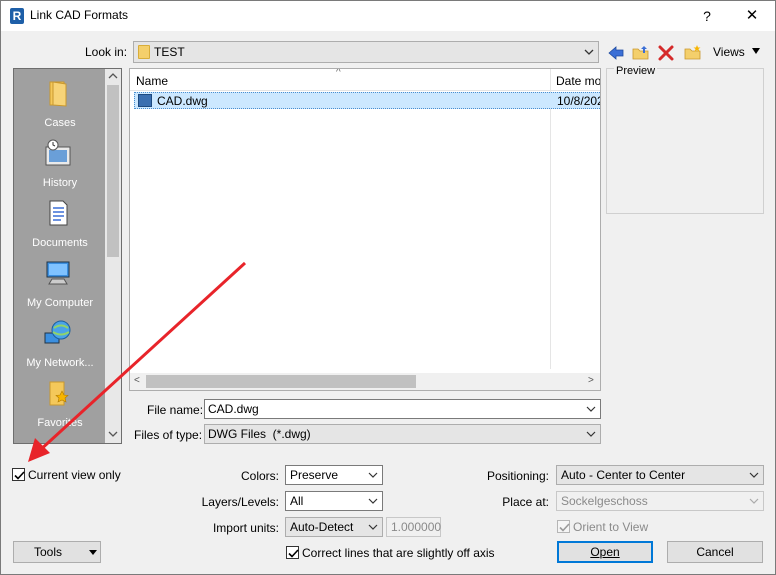  Describe the element at coordinates (79, 15) in the screenshot. I see `window-title: Link CAD Formats` at that location.